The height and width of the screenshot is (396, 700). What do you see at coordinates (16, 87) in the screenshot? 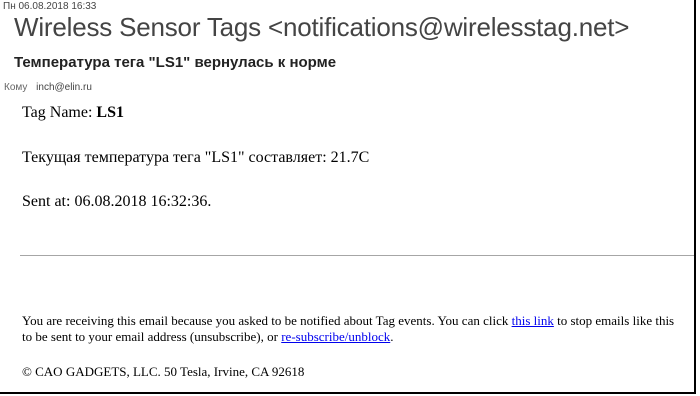
I see `to-label: Кому` at bounding box center [16, 87].